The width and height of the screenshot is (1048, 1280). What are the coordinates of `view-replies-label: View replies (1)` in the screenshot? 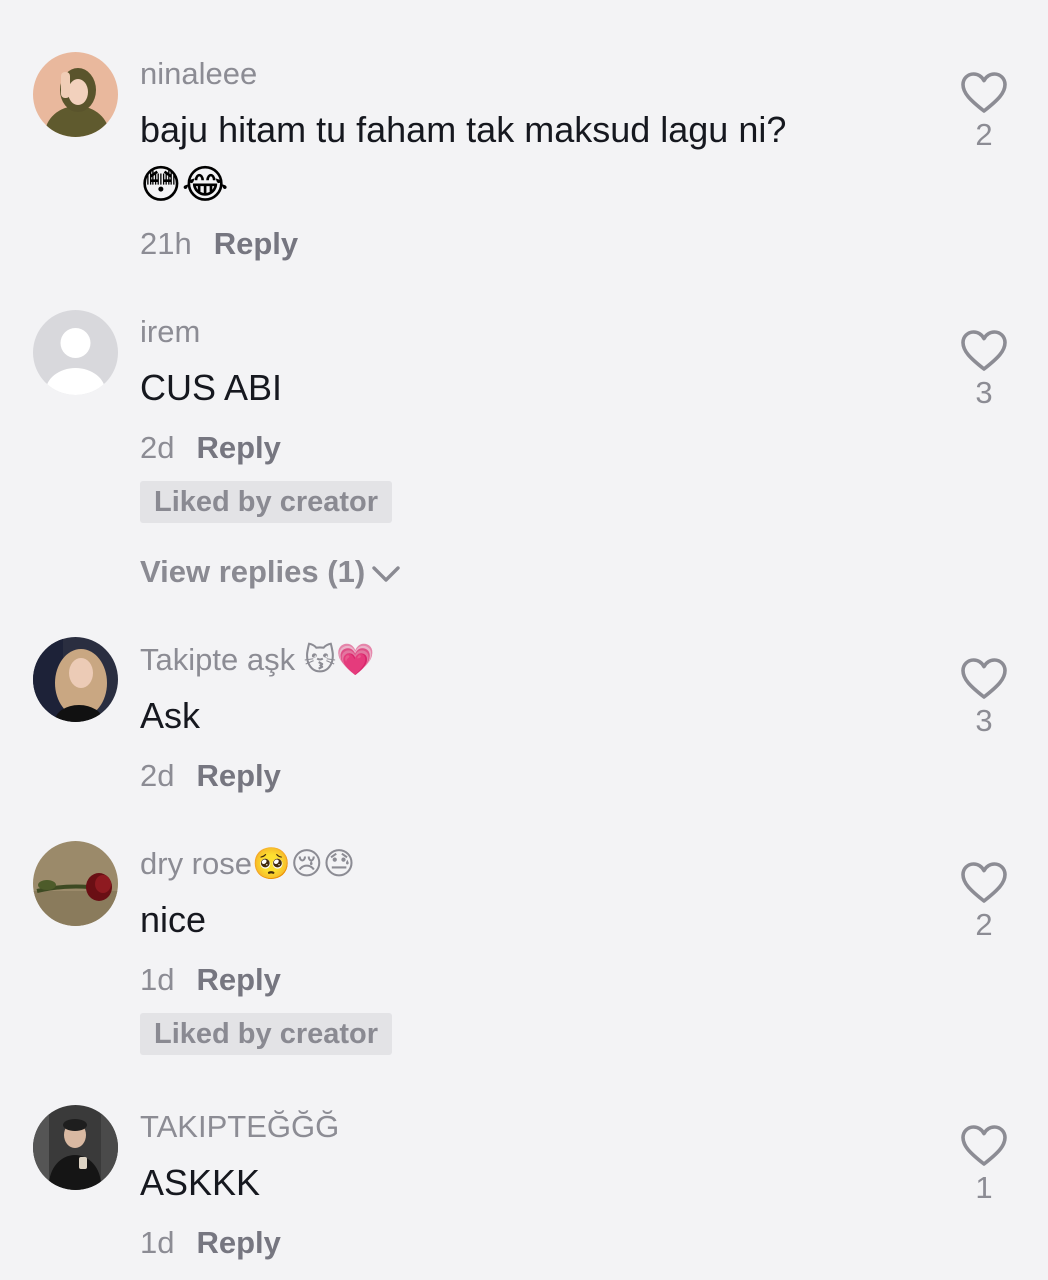 It's located at (253, 571).